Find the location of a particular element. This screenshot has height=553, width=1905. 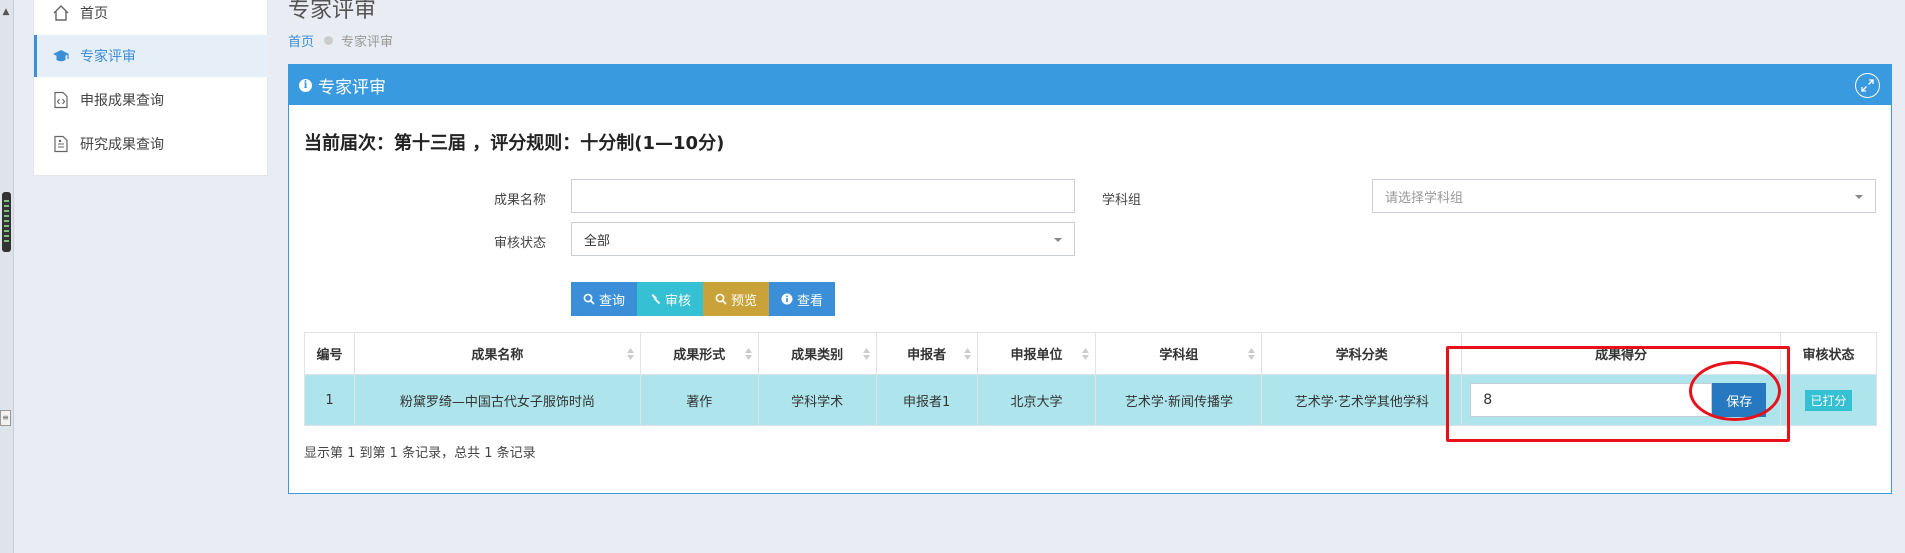

expand-icon is located at coordinates (1867, 85).